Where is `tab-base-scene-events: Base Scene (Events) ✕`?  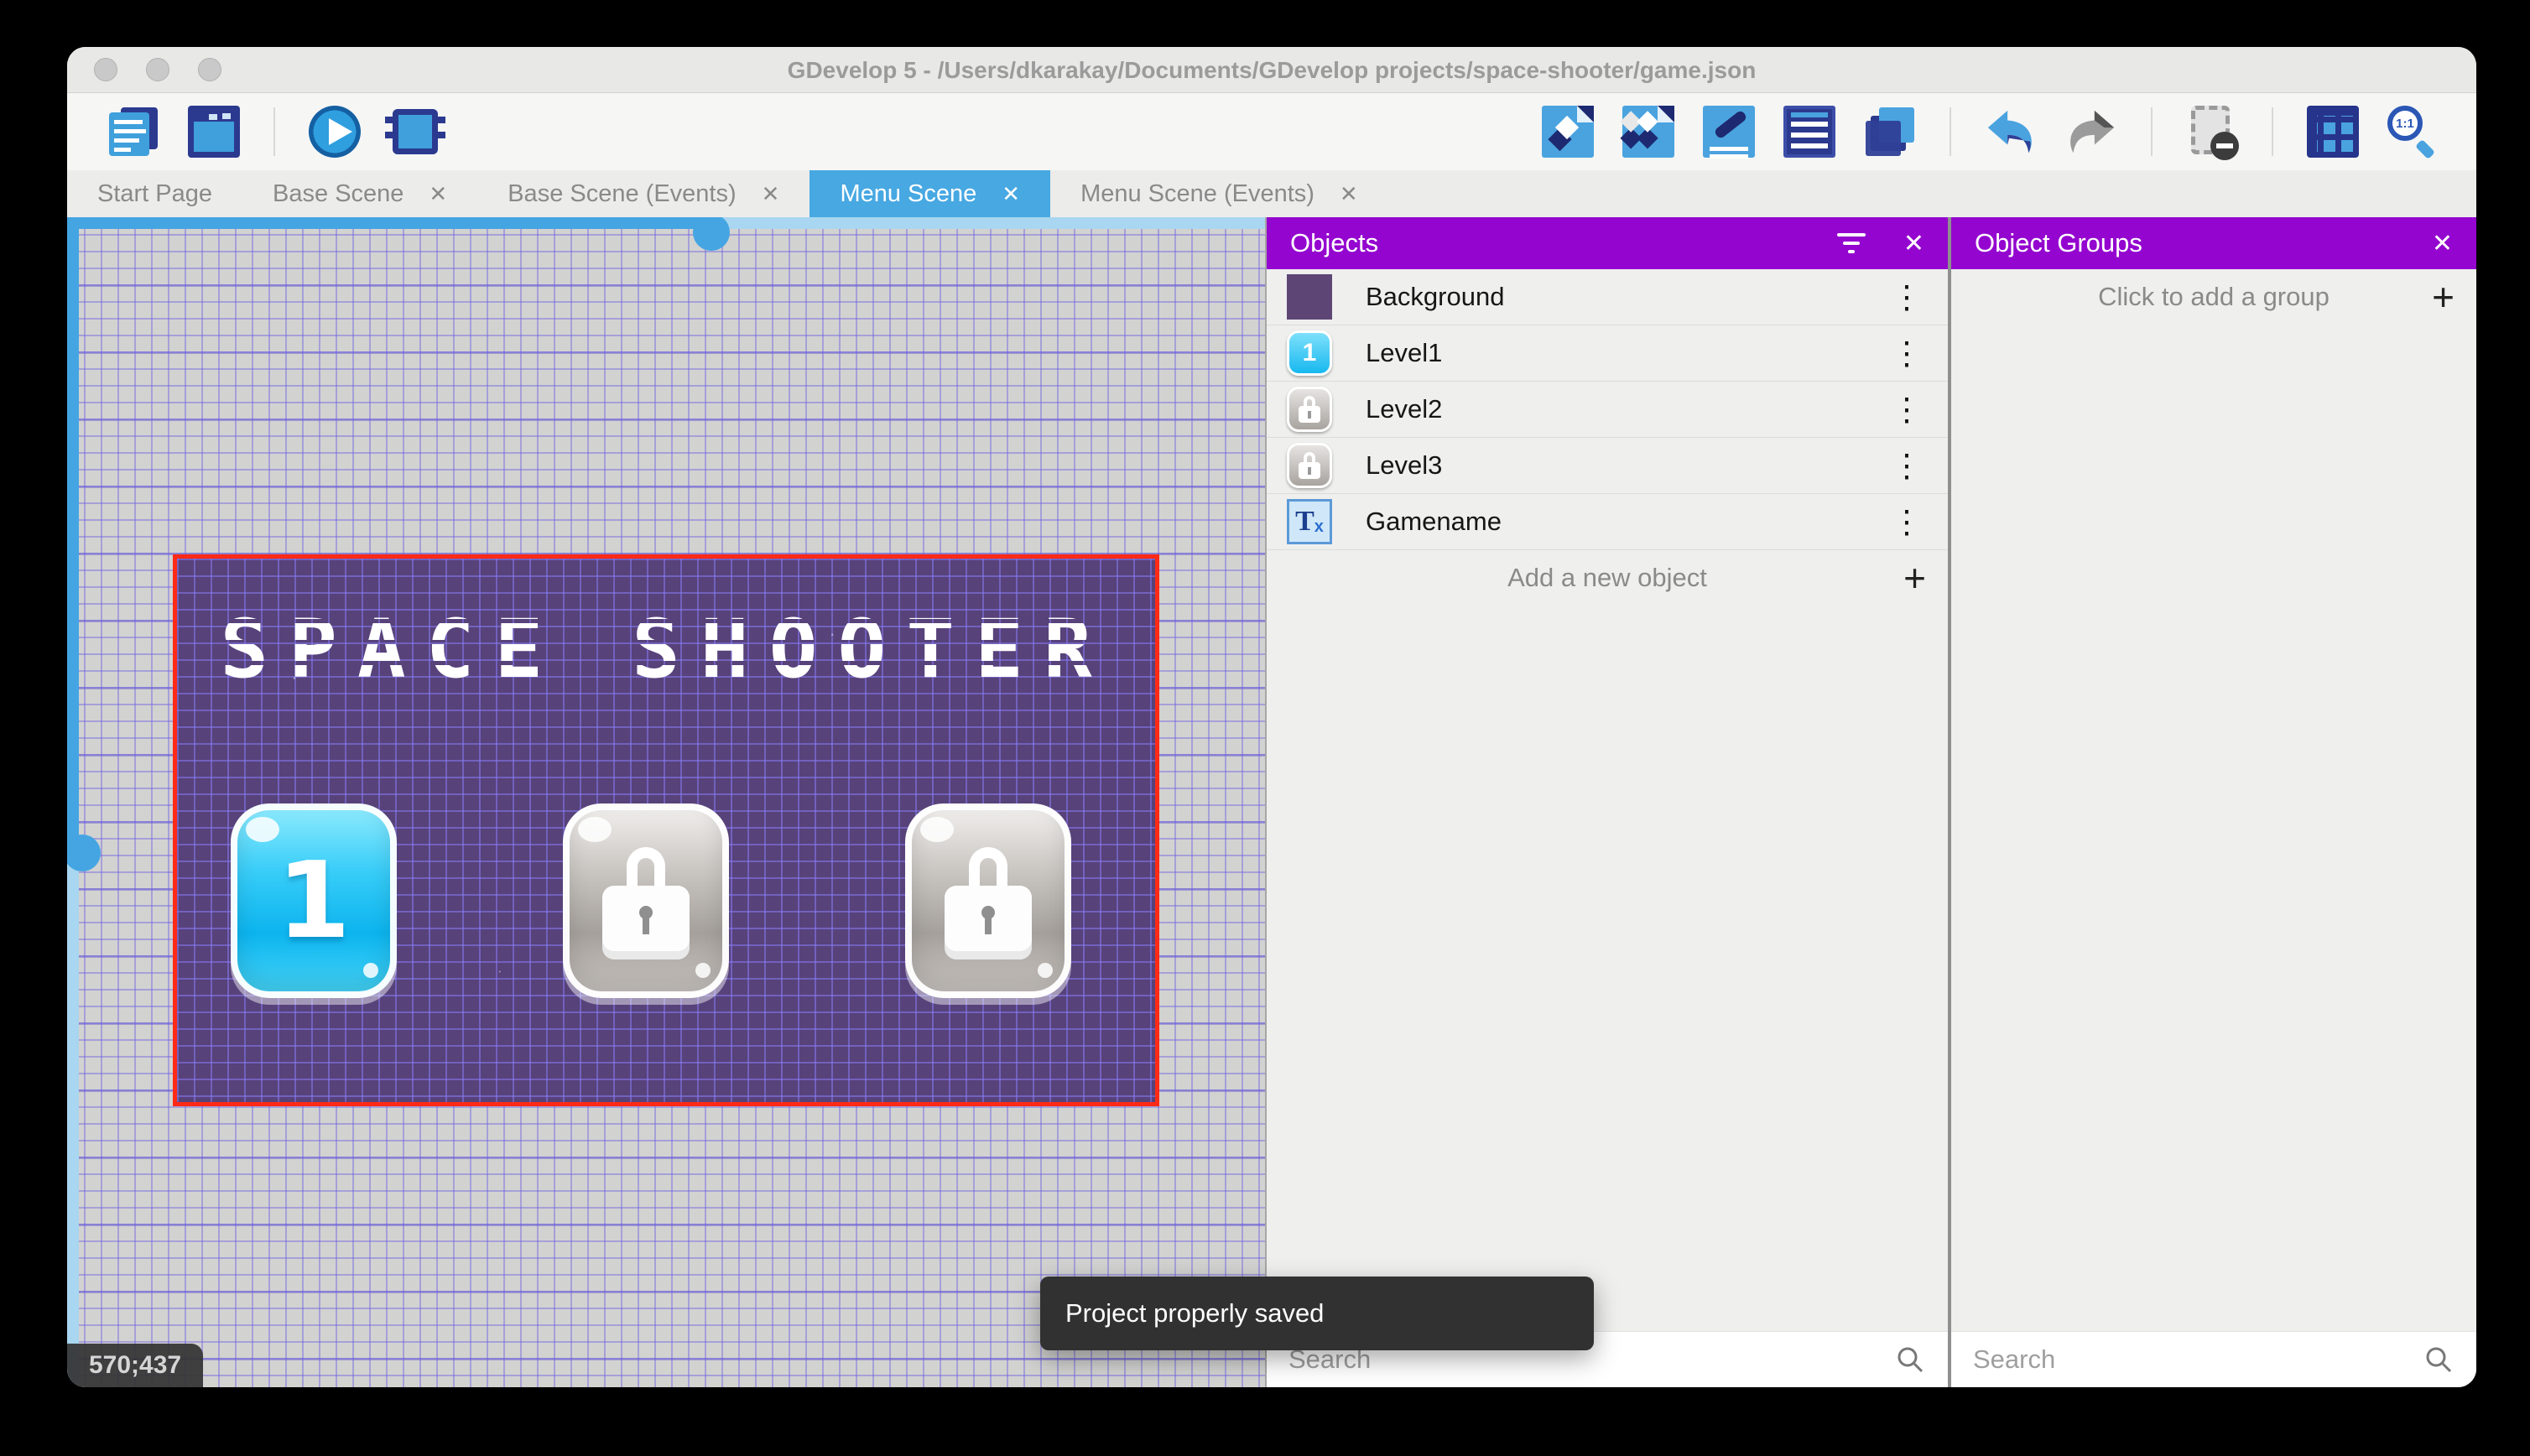 tab-base-scene-events: Base Scene (Events) ✕ is located at coordinates (643, 193).